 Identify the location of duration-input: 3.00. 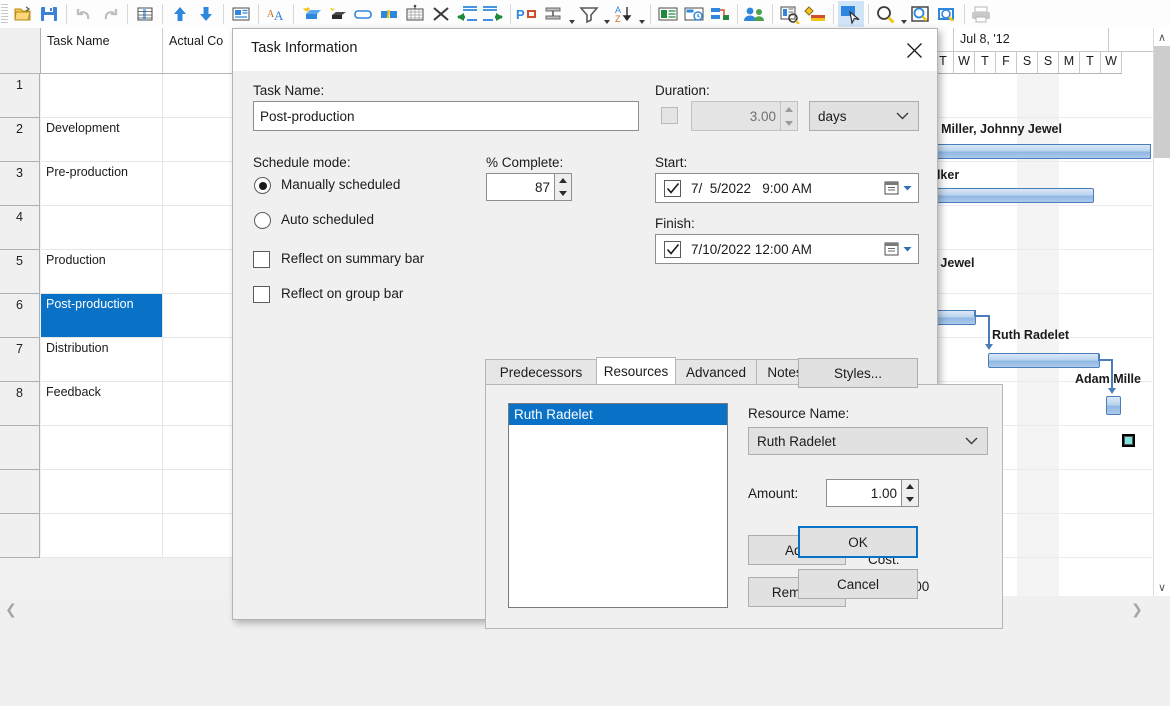
(736, 116).